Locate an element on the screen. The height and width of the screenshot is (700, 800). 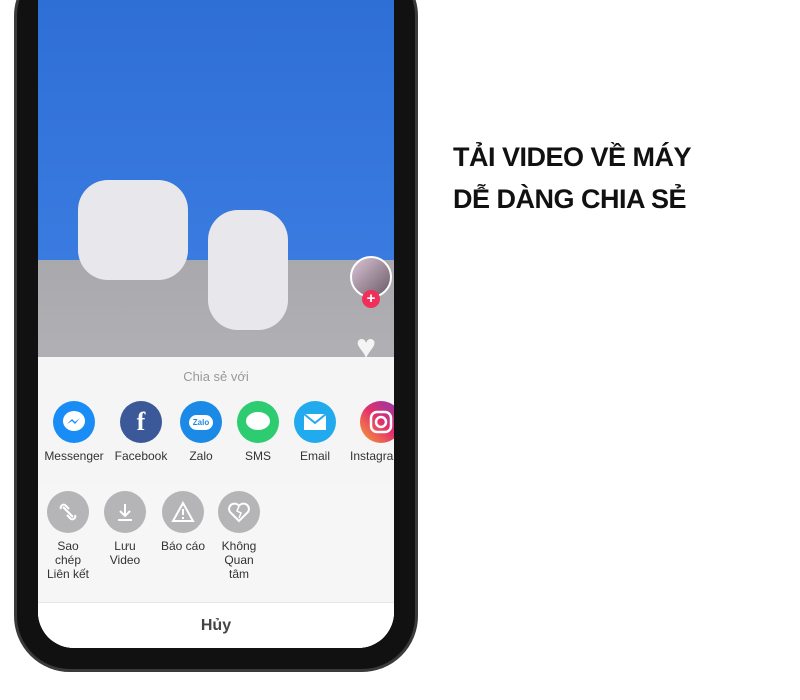
cancel-button: Hủy is located at coordinates (216, 625).